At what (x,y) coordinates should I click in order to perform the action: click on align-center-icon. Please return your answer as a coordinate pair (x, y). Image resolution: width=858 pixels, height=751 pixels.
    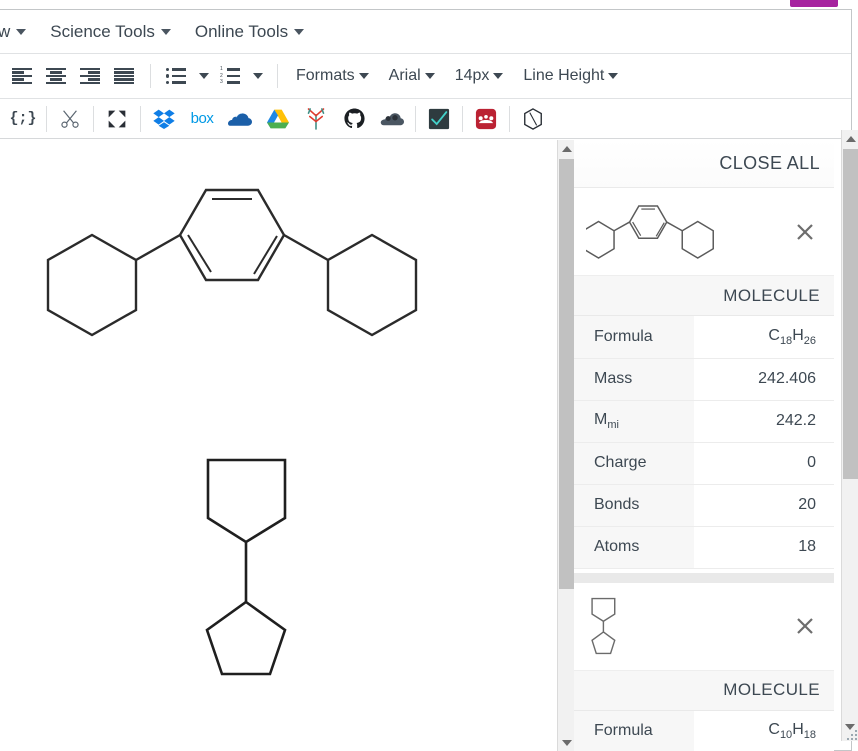
    Looking at the image, I should click on (56, 76).